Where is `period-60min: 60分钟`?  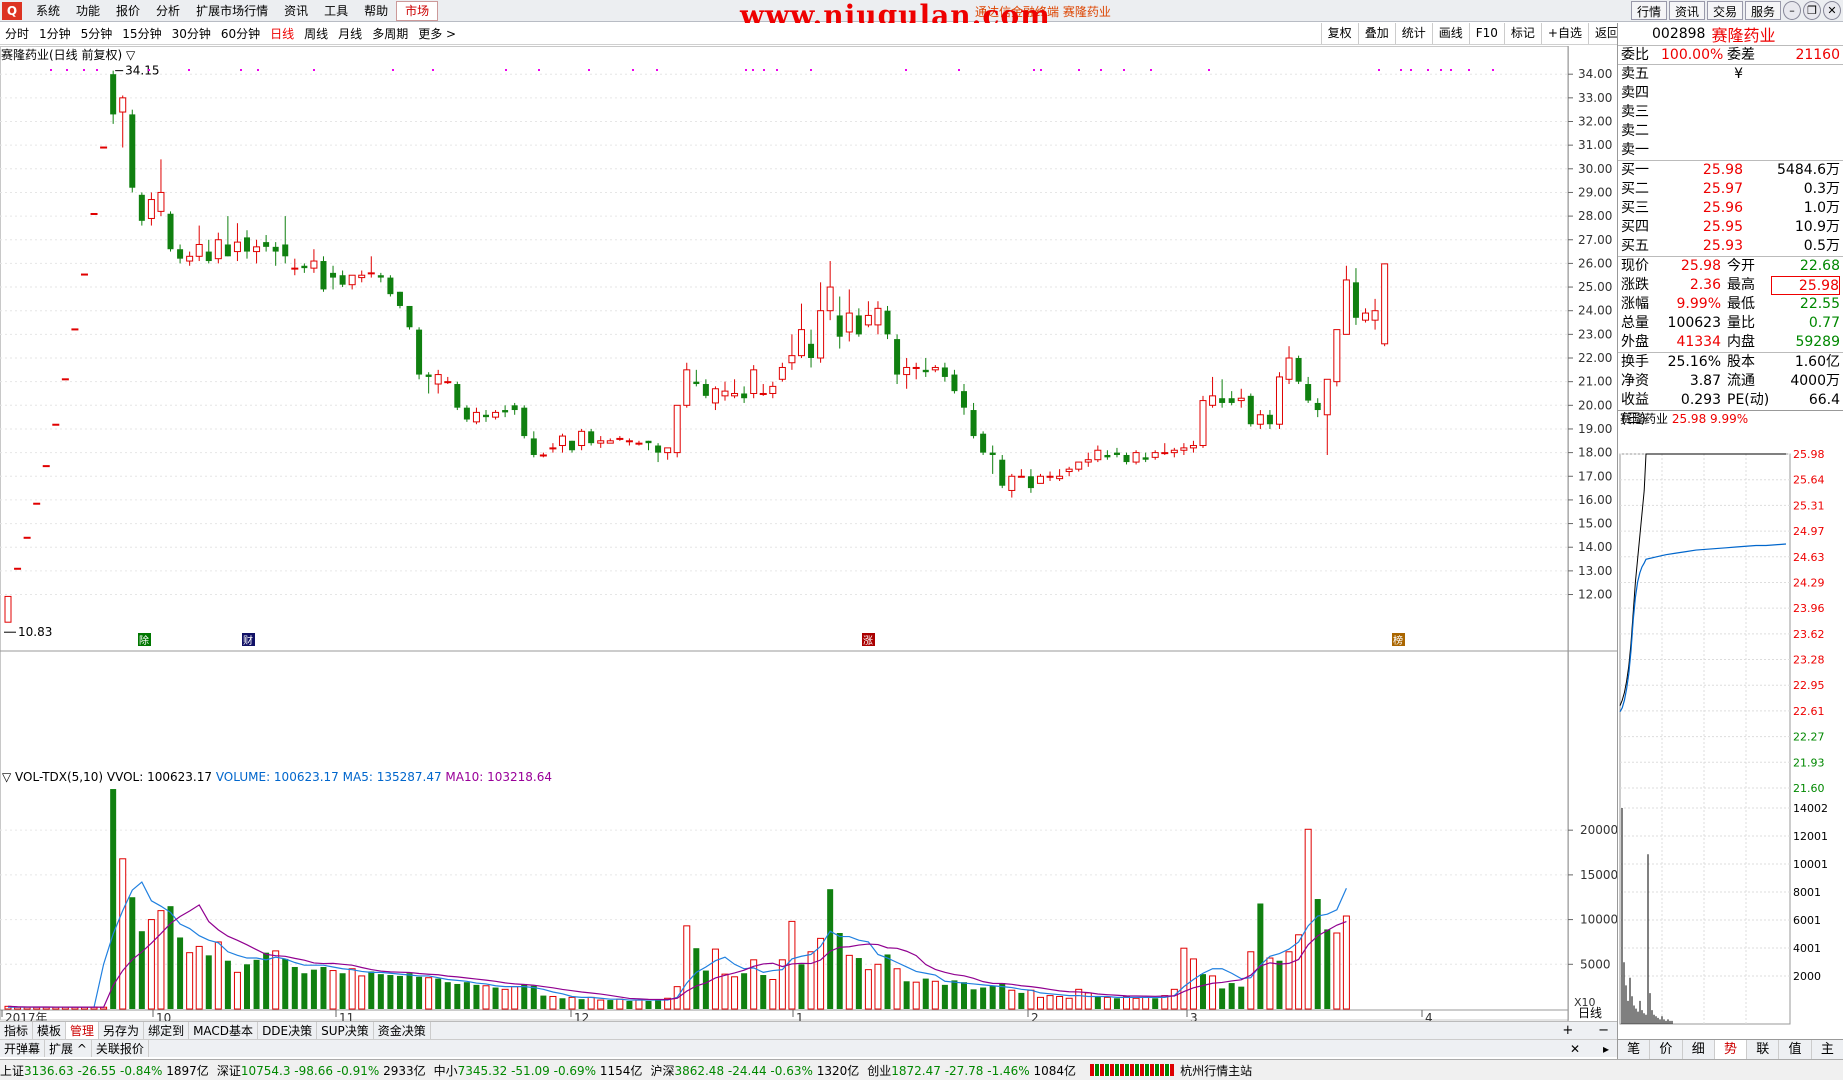 period-60min: 60分钟 is located at coordinates (240, 33).